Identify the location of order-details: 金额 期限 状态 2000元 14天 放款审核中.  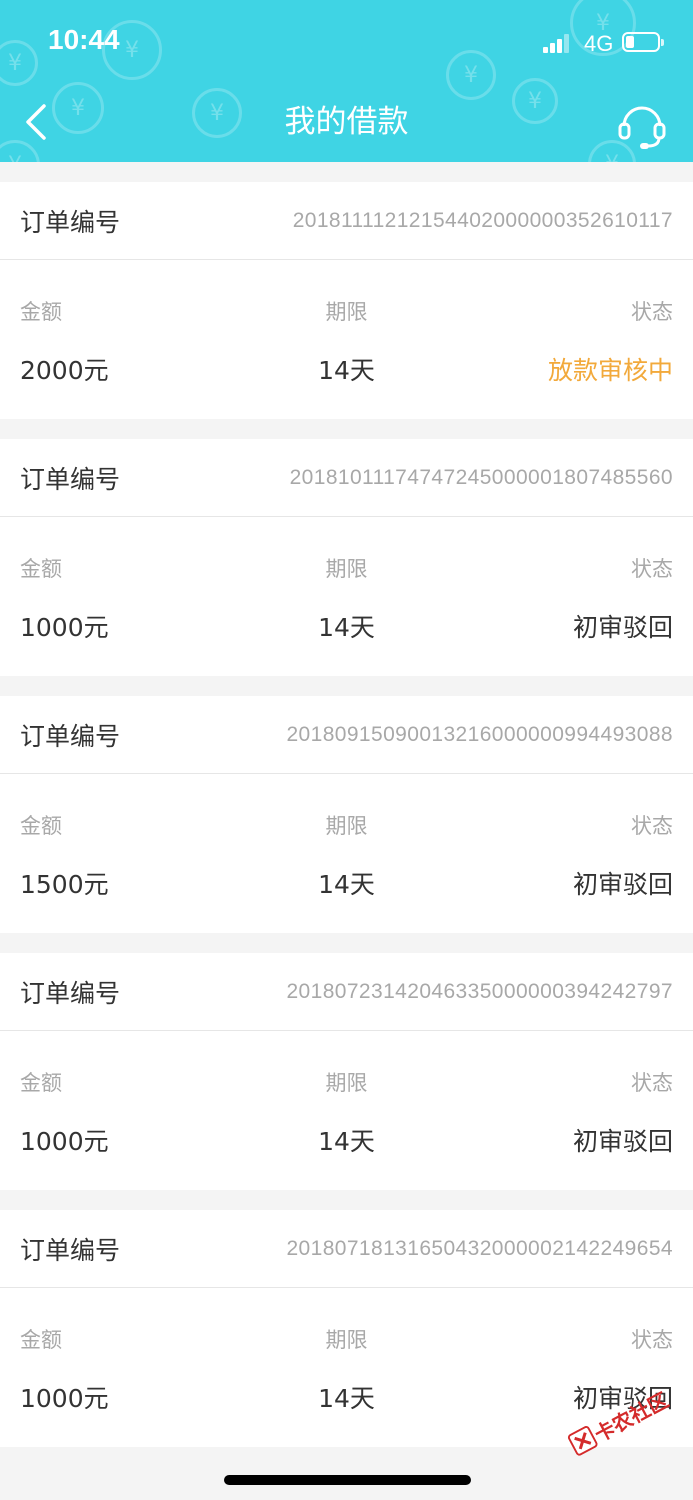
(346, 339).